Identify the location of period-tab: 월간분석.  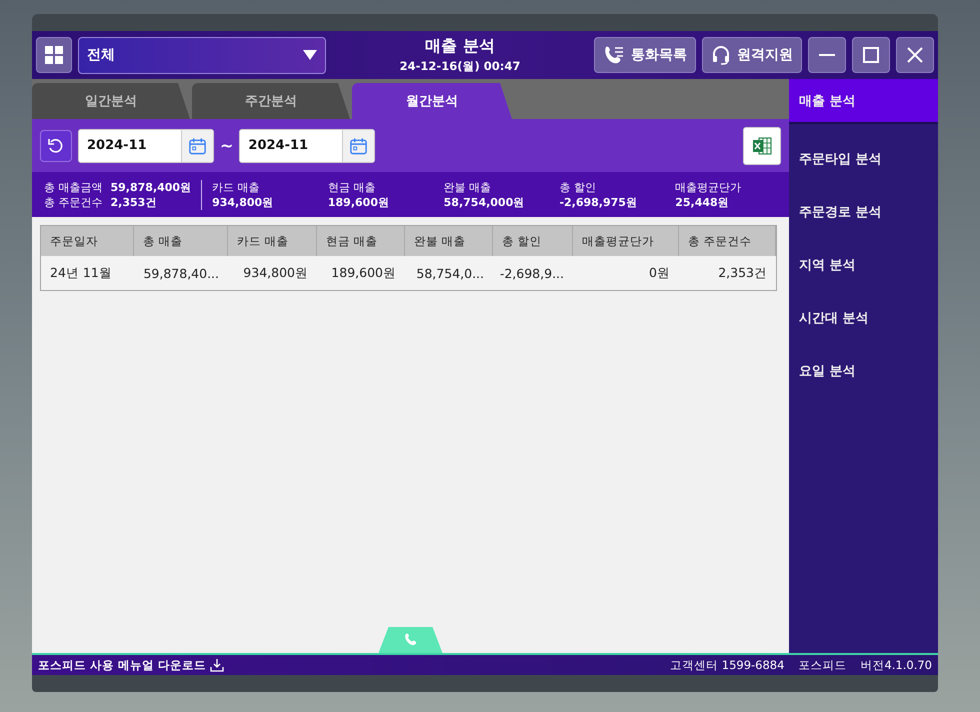
(432, 101).